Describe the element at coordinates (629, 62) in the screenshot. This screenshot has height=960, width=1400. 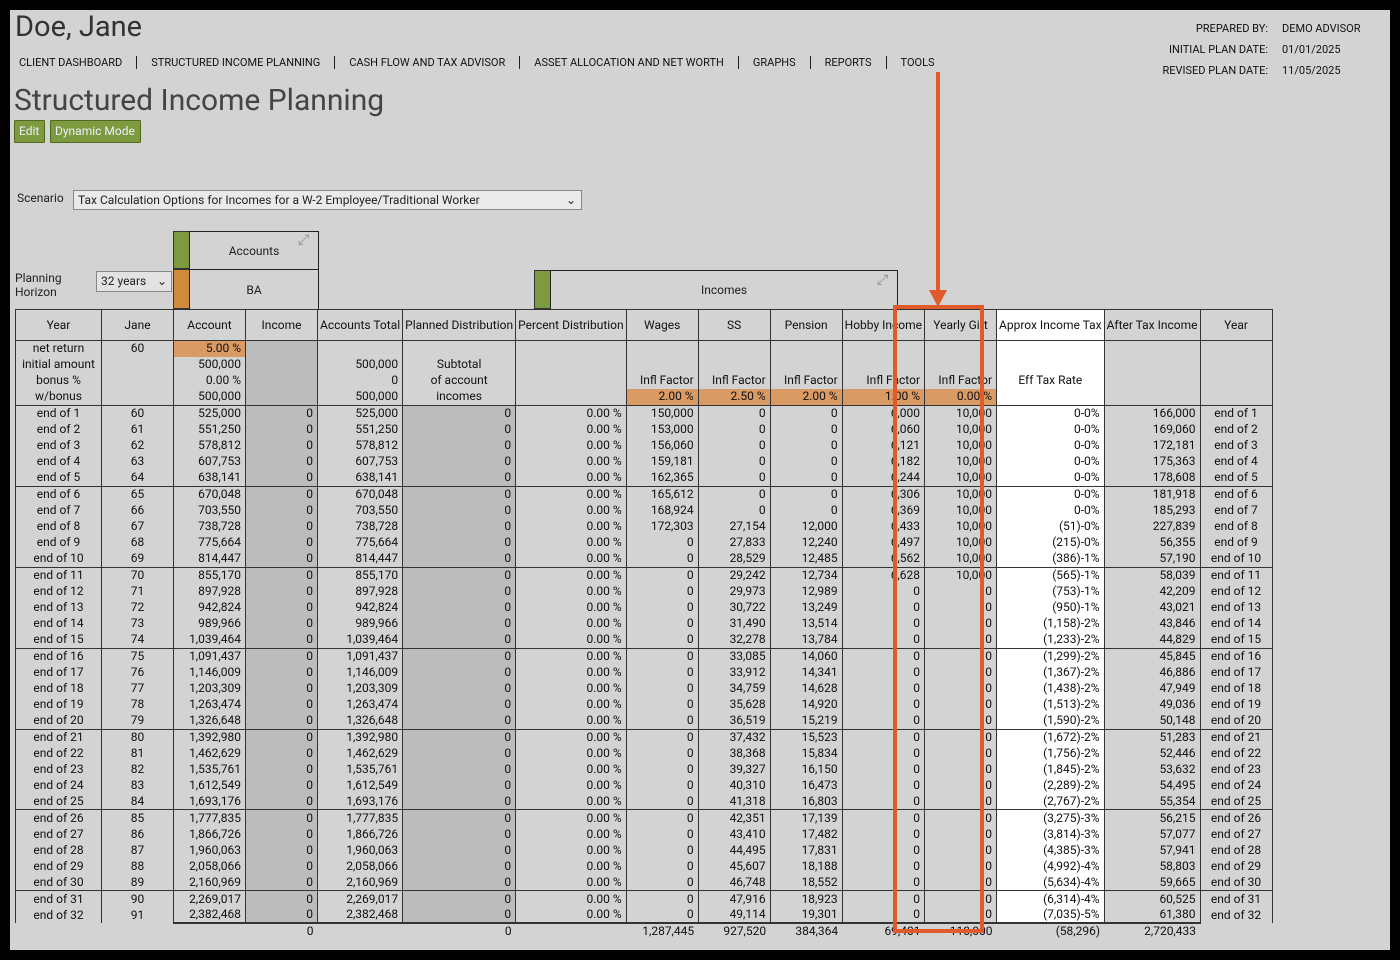
I see `nav-asset-allocation: ASSET ALLOCATION AND NET WORTH` at that location.